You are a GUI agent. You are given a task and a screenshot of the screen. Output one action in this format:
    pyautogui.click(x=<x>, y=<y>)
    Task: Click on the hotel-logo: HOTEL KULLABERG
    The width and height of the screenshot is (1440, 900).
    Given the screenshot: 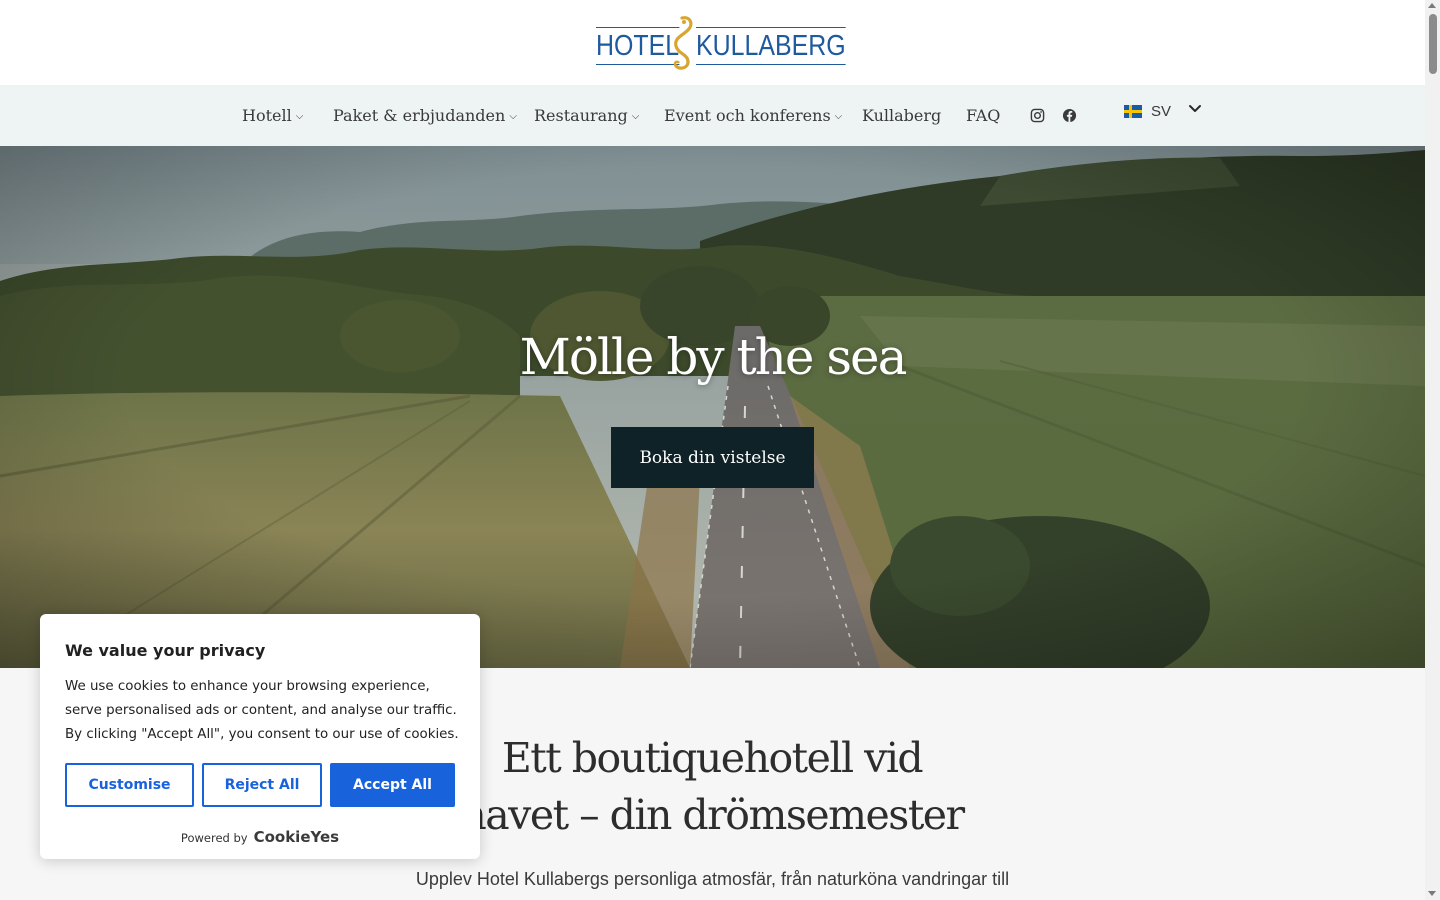 What is the action you would take?
    pyautogui.click(x=721, y=43)
    